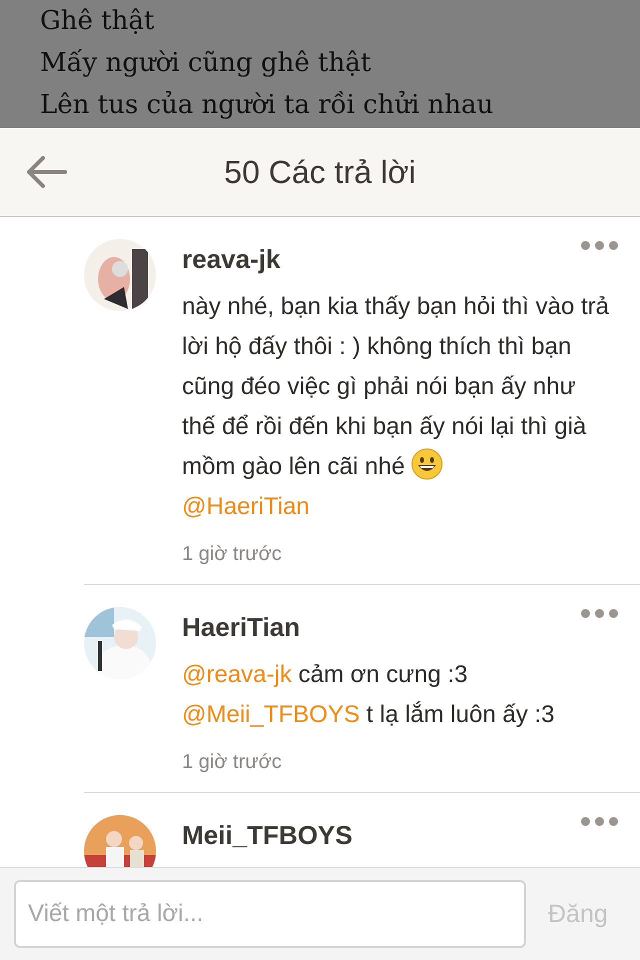 The image size is (640, 960). Describe the element at coordinates (98, 21) in the screenshot. I see `post-text-line: Ghê thật` at that location.